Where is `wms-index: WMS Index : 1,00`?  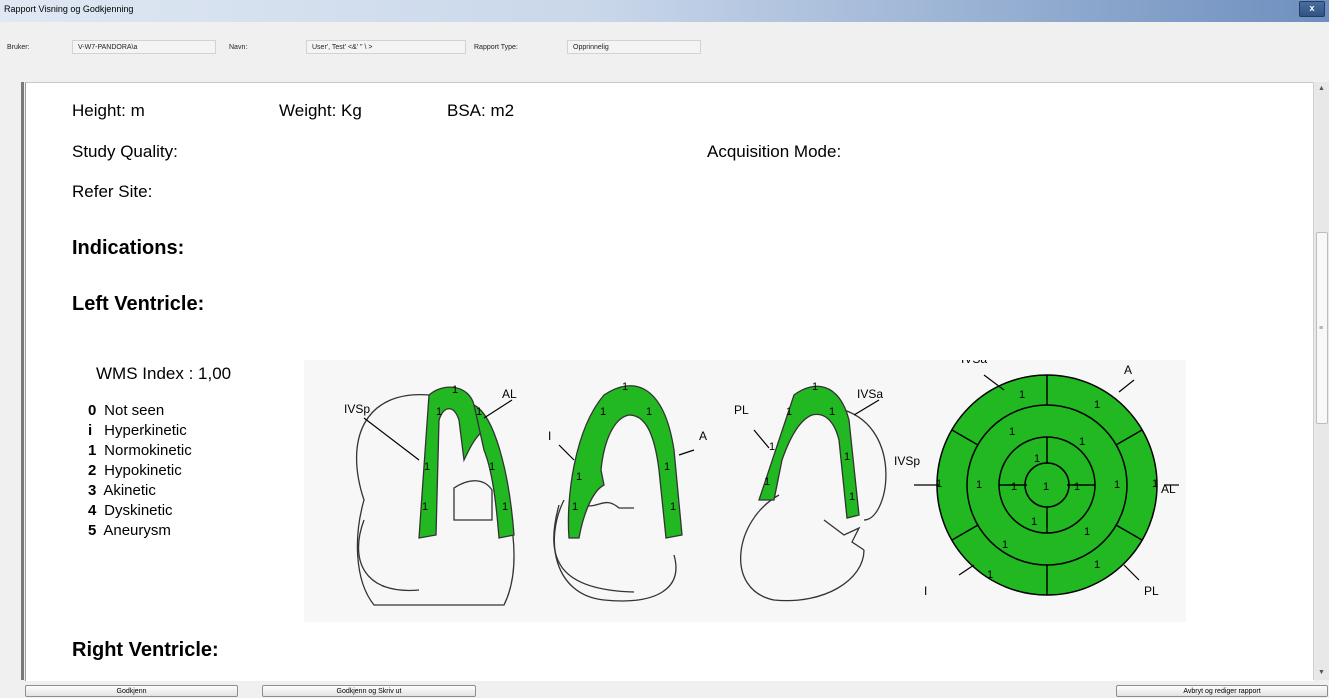 wms-index: WMS Index : 1,00 is located at coordinates (164, 373).